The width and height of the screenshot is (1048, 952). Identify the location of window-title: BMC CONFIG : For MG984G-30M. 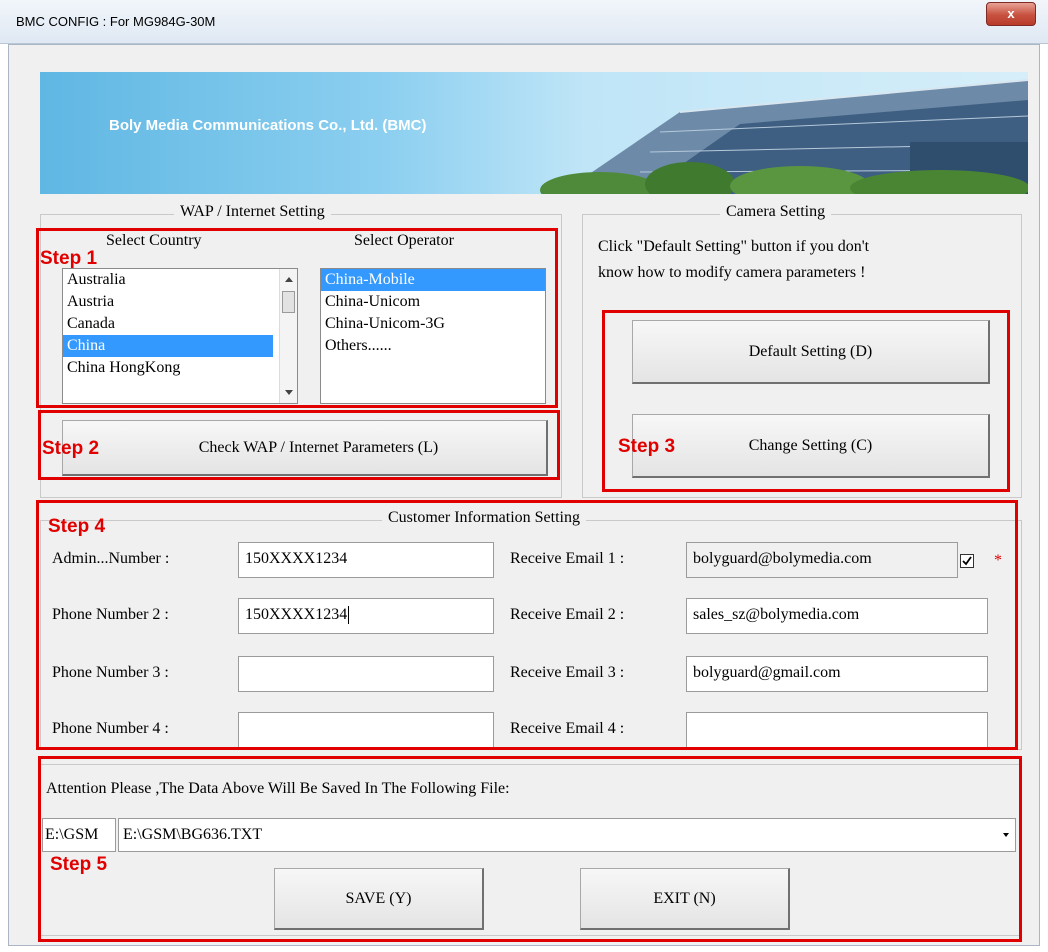
(116, 21).